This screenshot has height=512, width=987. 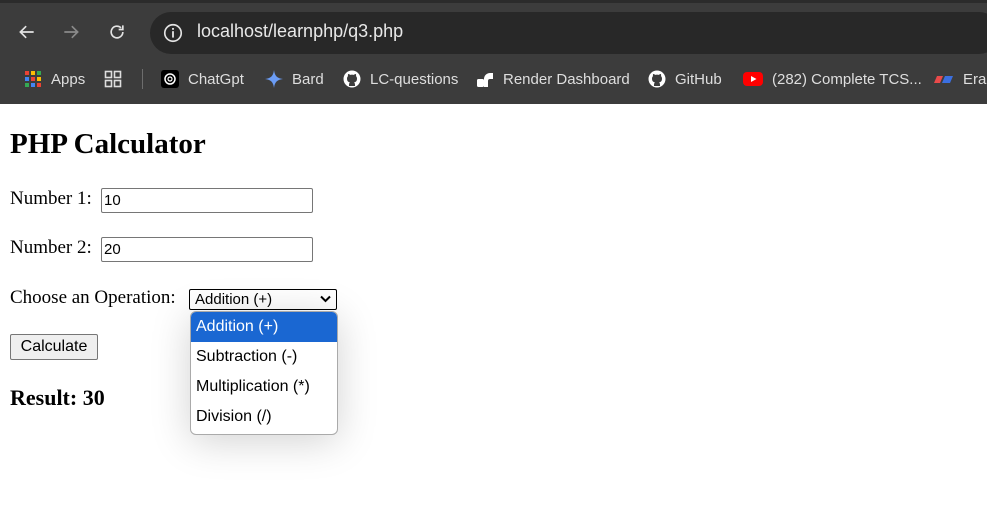 I want to click on back-arrow-icon, so click(x=26, y=32).